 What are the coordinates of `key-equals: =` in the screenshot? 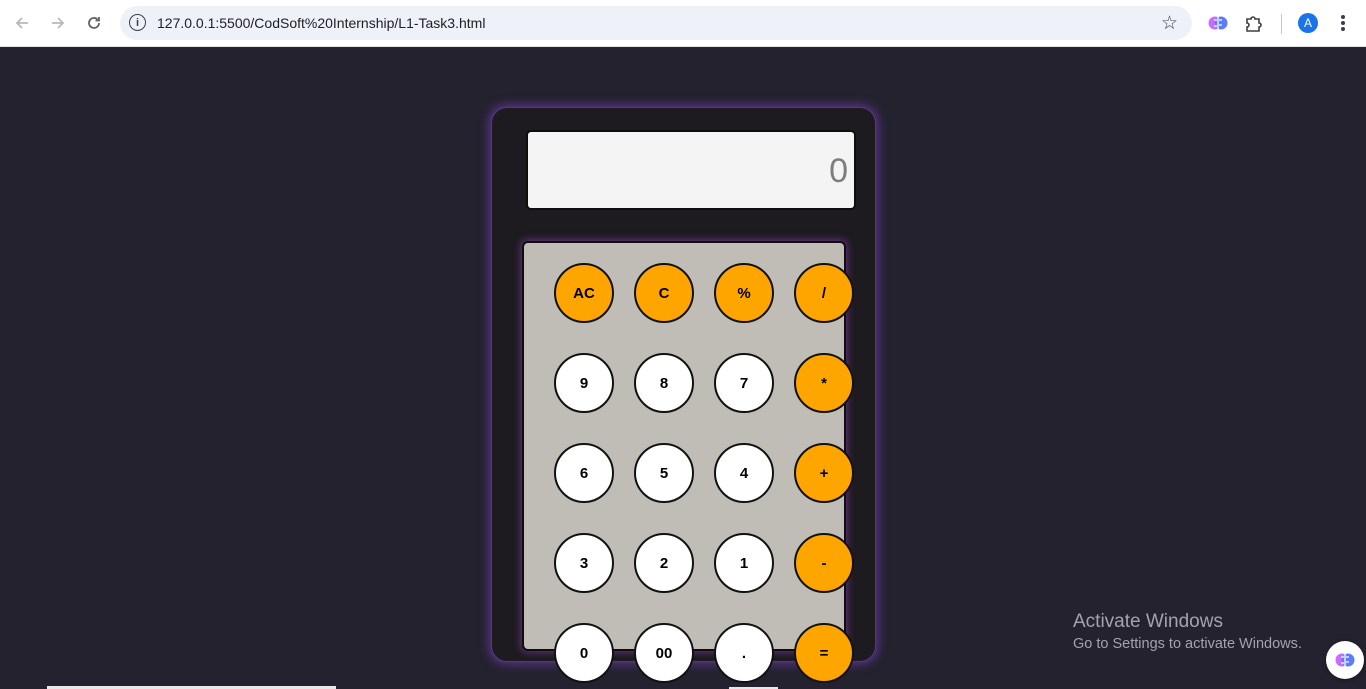 It's located at (824, 653).